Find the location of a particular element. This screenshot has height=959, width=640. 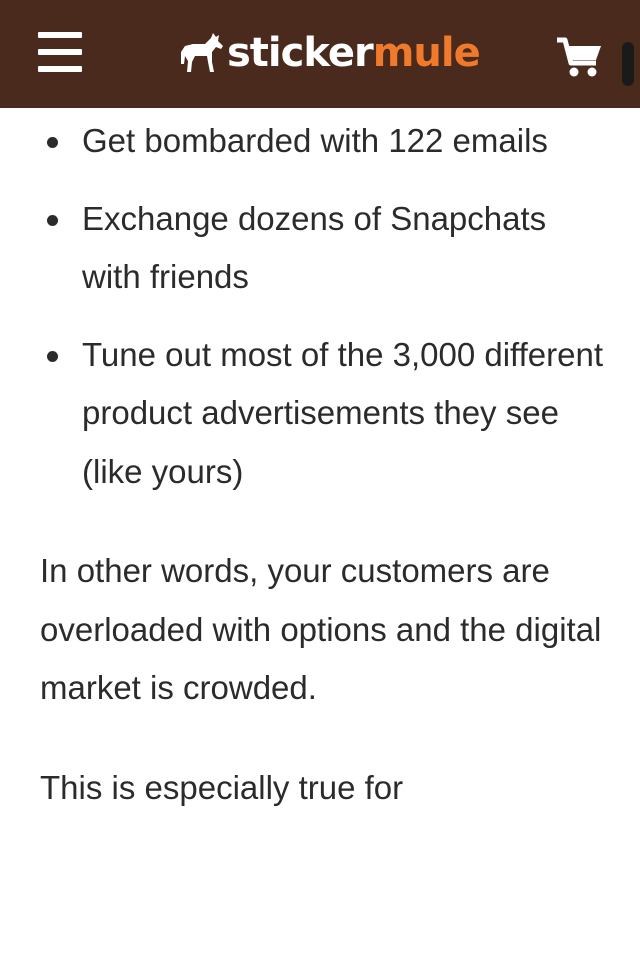

stickermule-logo: stickermule is located at coordinates (330, 53).